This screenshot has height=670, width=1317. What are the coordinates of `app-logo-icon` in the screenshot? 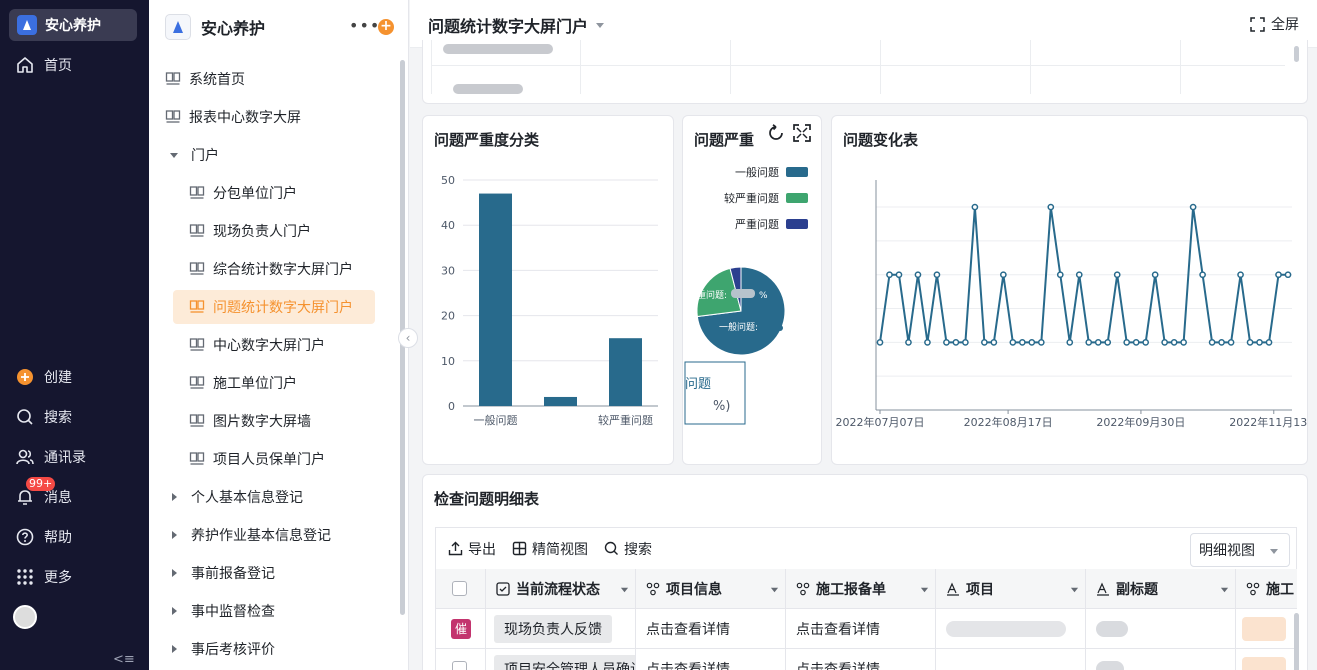 It's located at (178, 27).